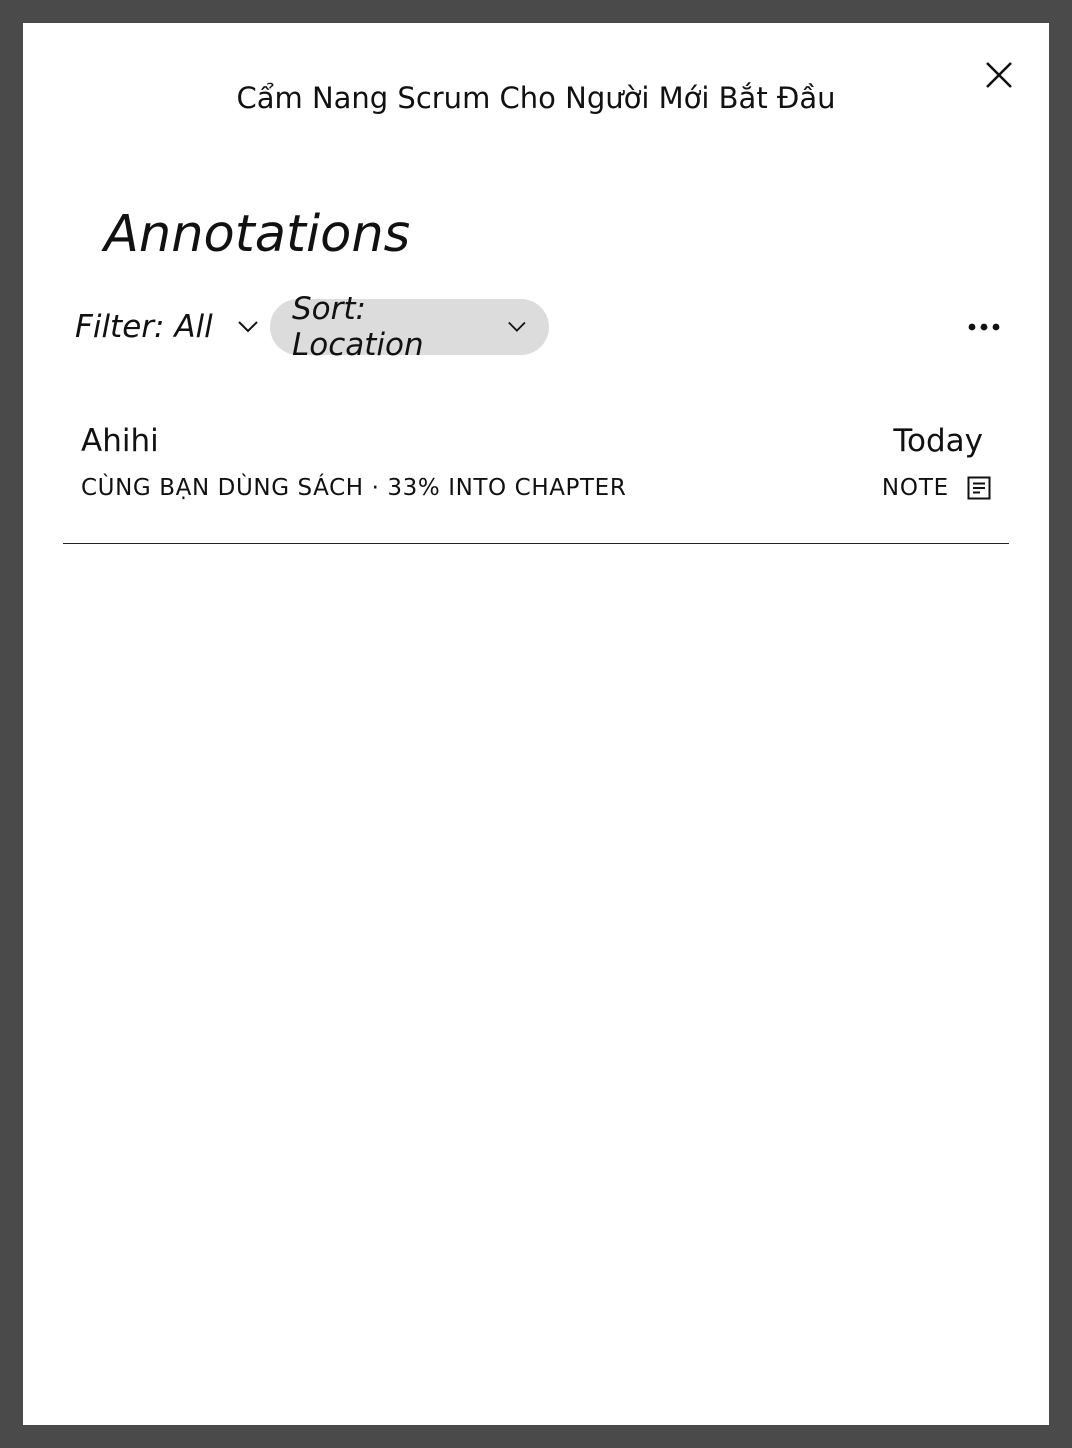  Describe the element at coordinates (354, 488) in the screenshot. I see `annotation-location: CÙNG BẠN DÙNG SÁCH · 33% INTO CHAPTER` at that location.